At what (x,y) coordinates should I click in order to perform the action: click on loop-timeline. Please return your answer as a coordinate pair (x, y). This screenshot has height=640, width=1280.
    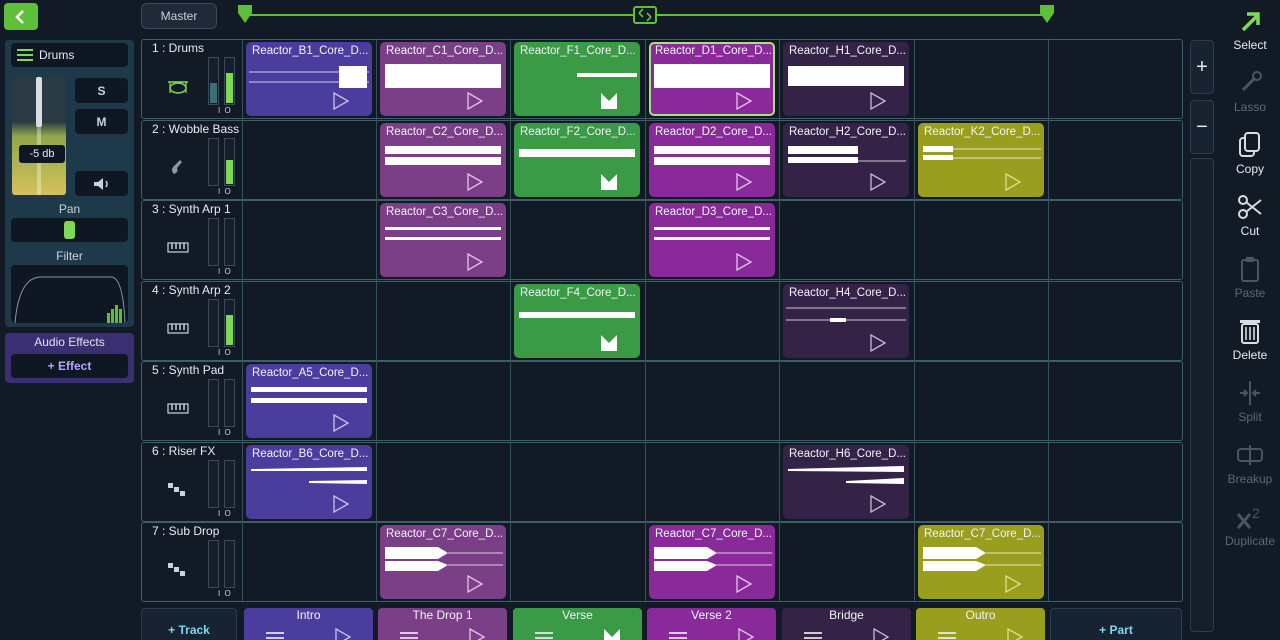
    Looking at the image, I should click on (648, 16).